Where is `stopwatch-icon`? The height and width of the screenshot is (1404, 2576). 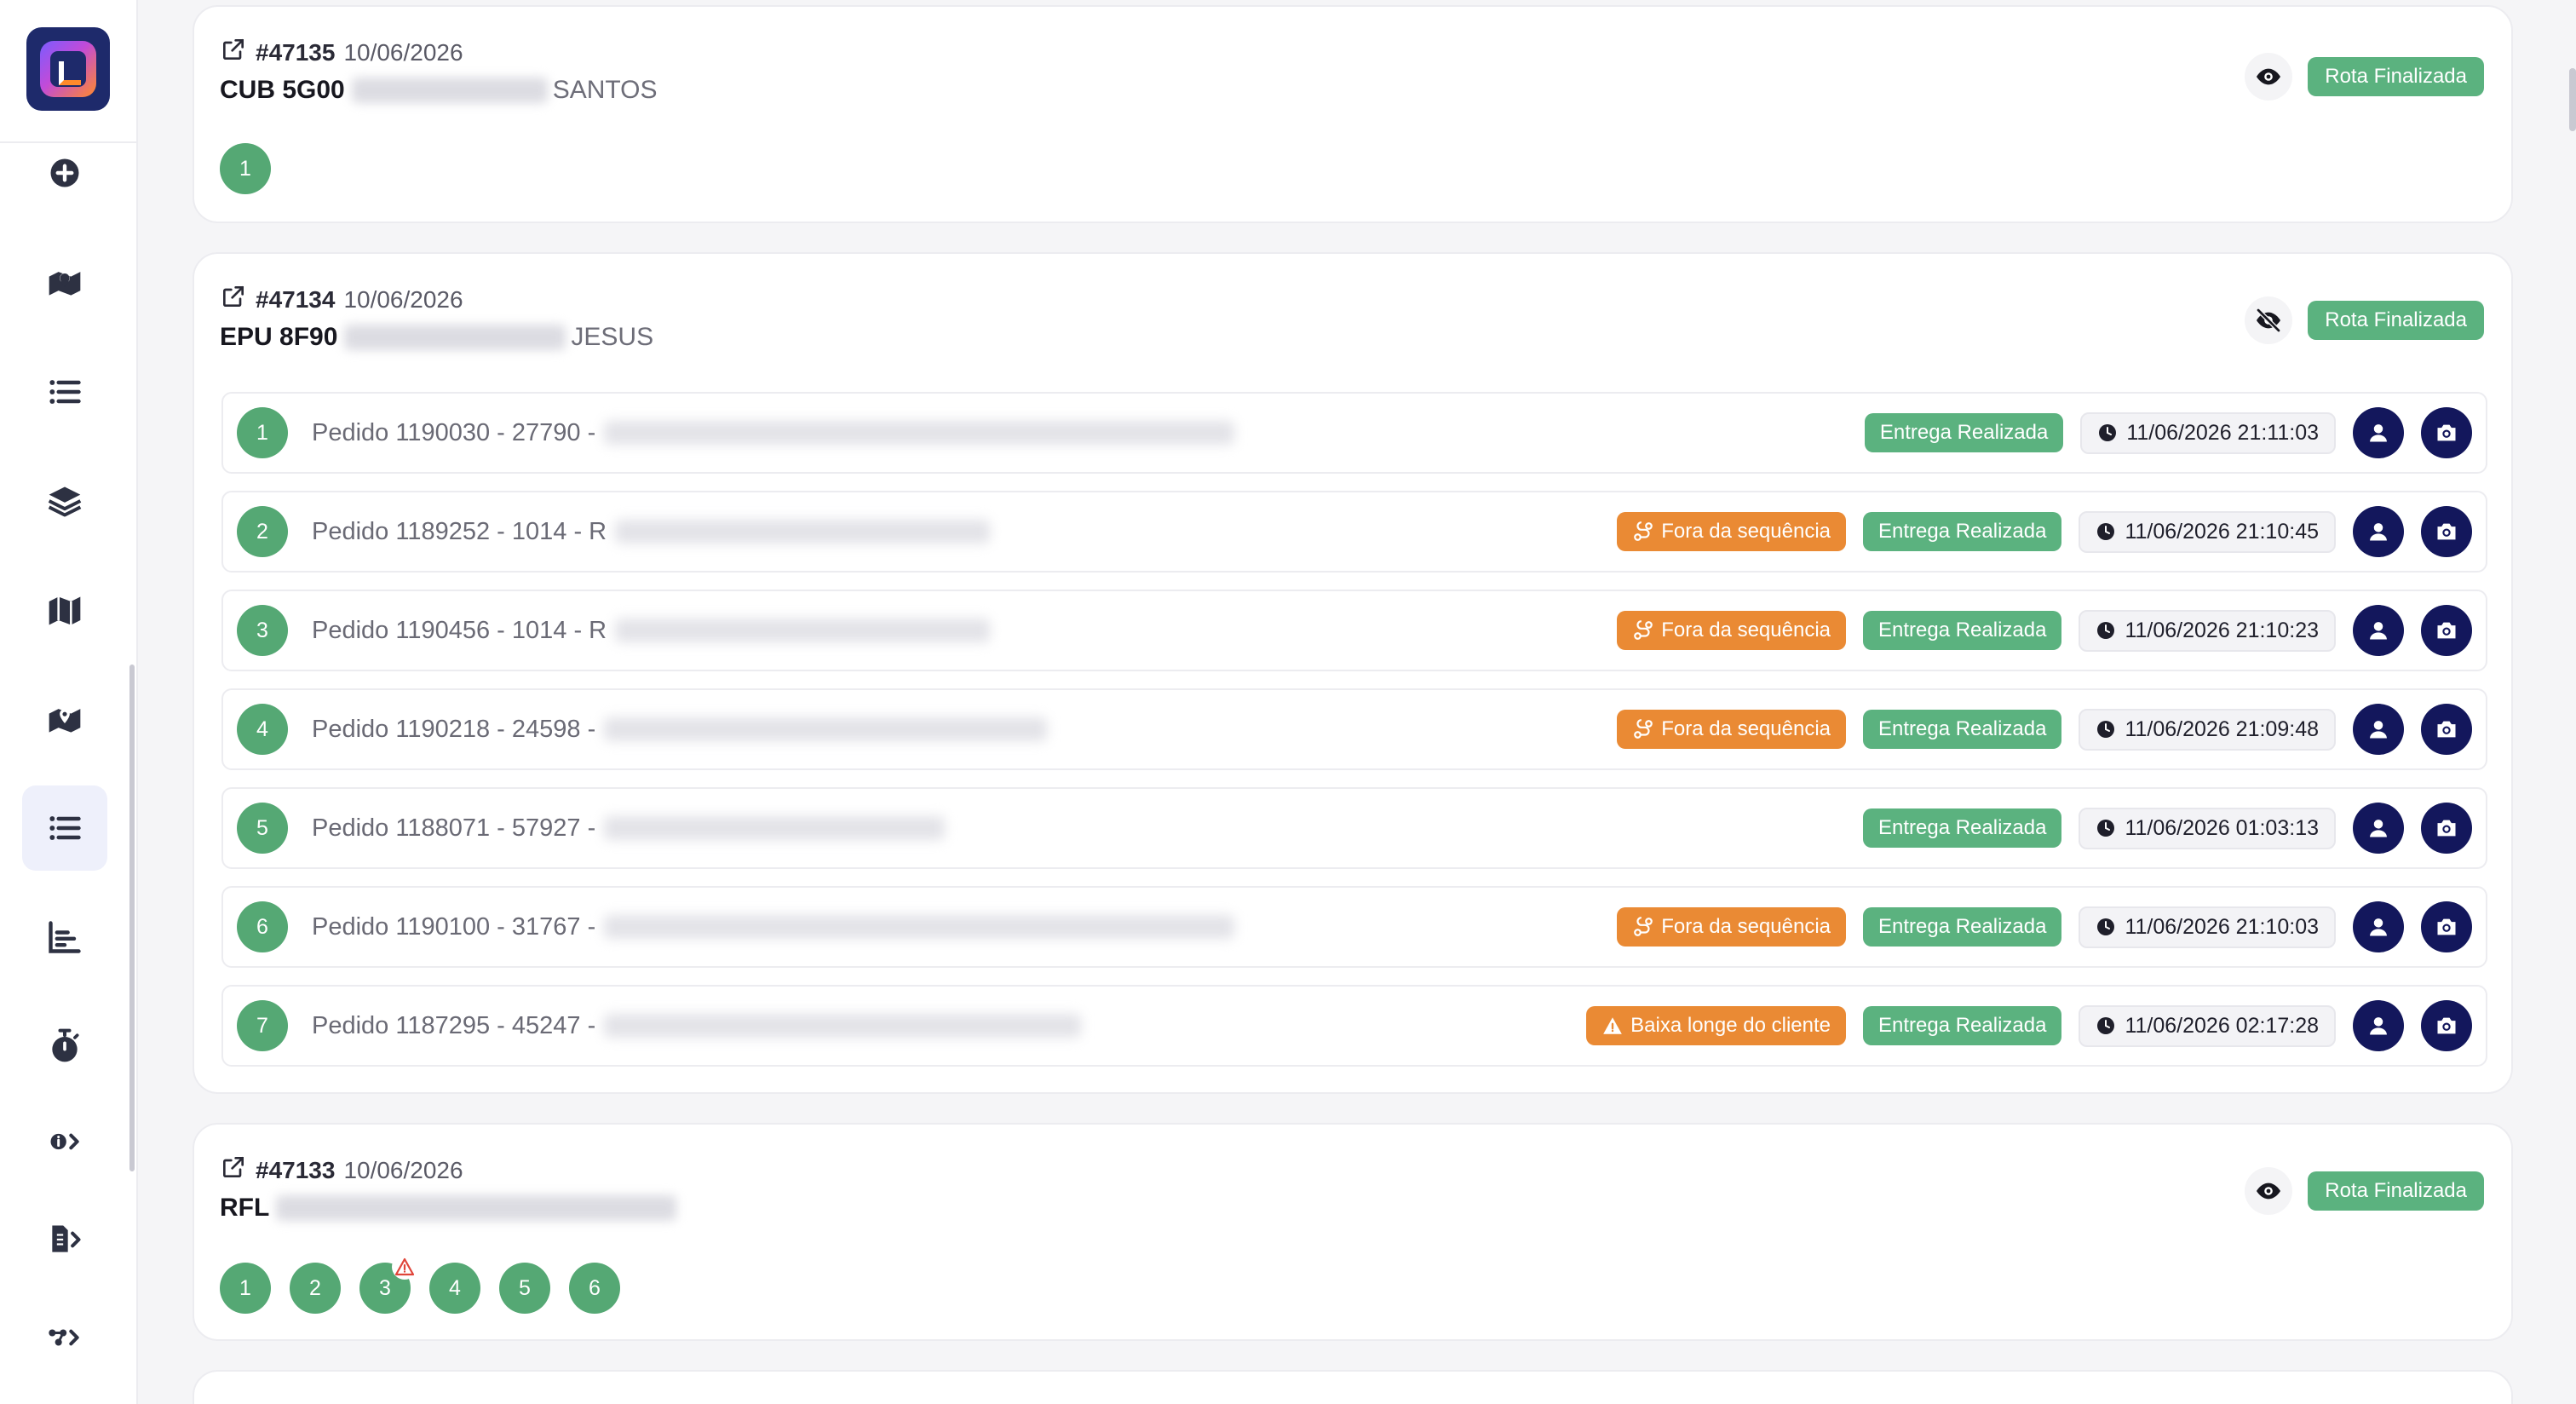
stopwatch-icon is located at coordinates (65, 1045).